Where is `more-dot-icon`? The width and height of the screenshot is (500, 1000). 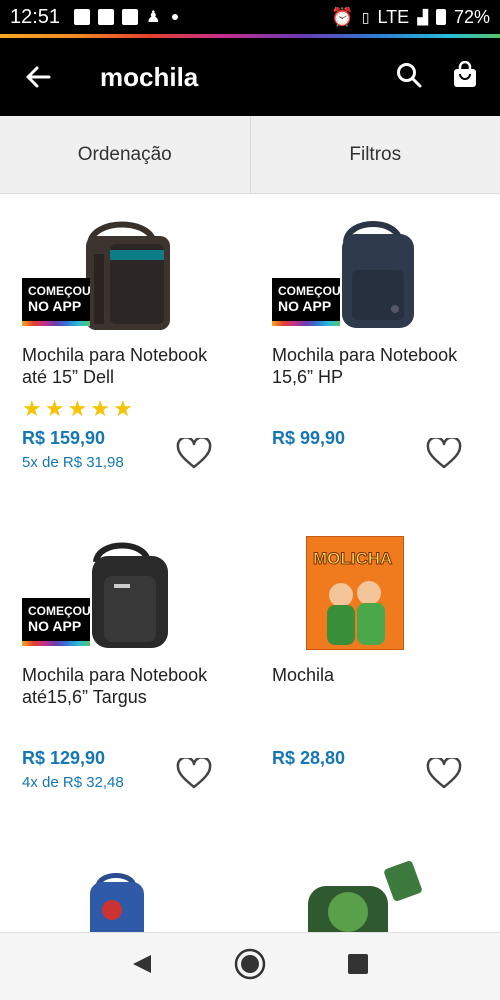
more-dot-icon is located at coordinates (175, 17).